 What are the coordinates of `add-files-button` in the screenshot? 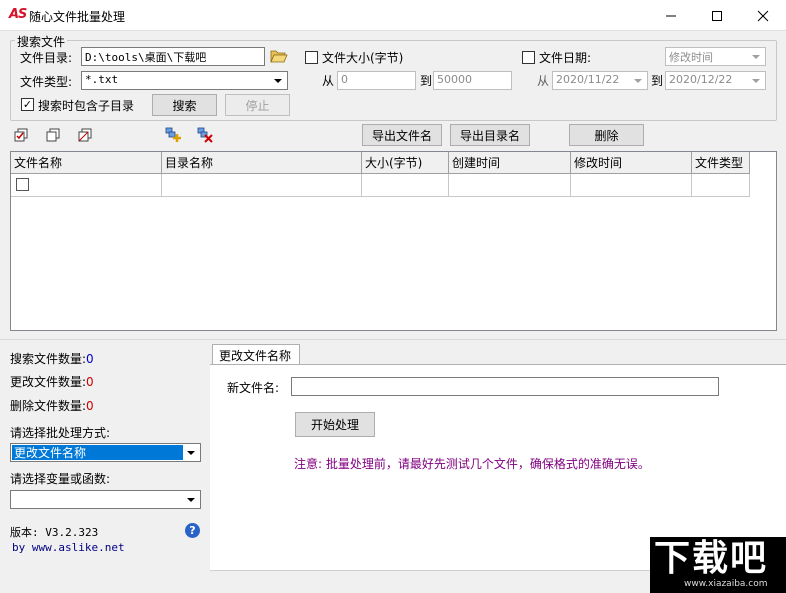 It's located at (174, 137).